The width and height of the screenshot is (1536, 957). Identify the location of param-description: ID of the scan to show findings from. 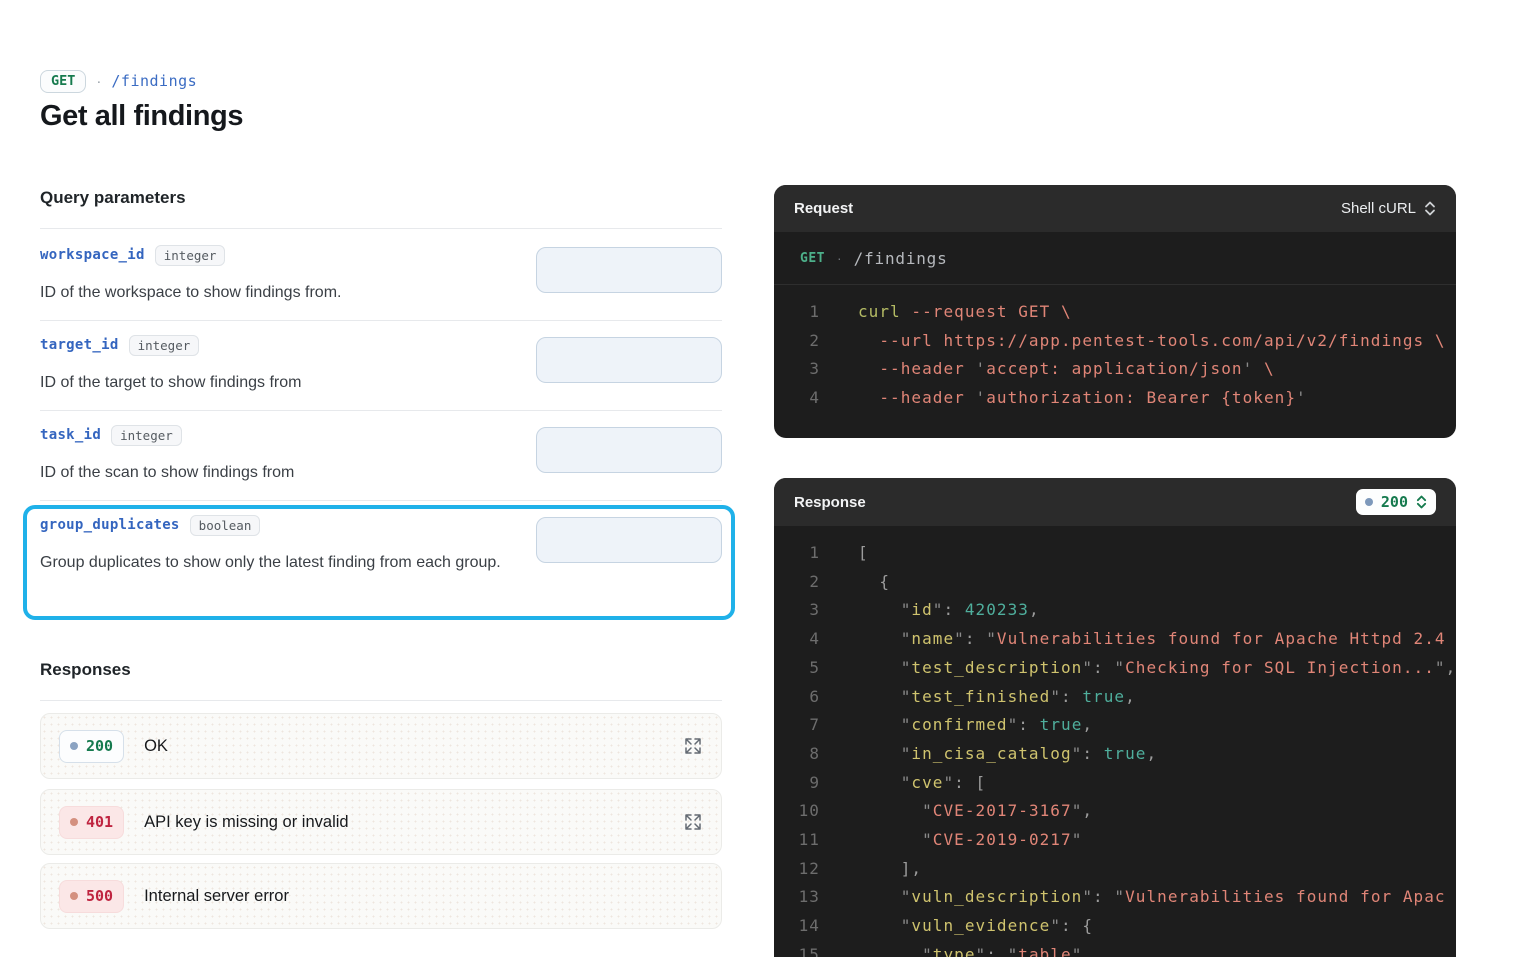
(167, 472).